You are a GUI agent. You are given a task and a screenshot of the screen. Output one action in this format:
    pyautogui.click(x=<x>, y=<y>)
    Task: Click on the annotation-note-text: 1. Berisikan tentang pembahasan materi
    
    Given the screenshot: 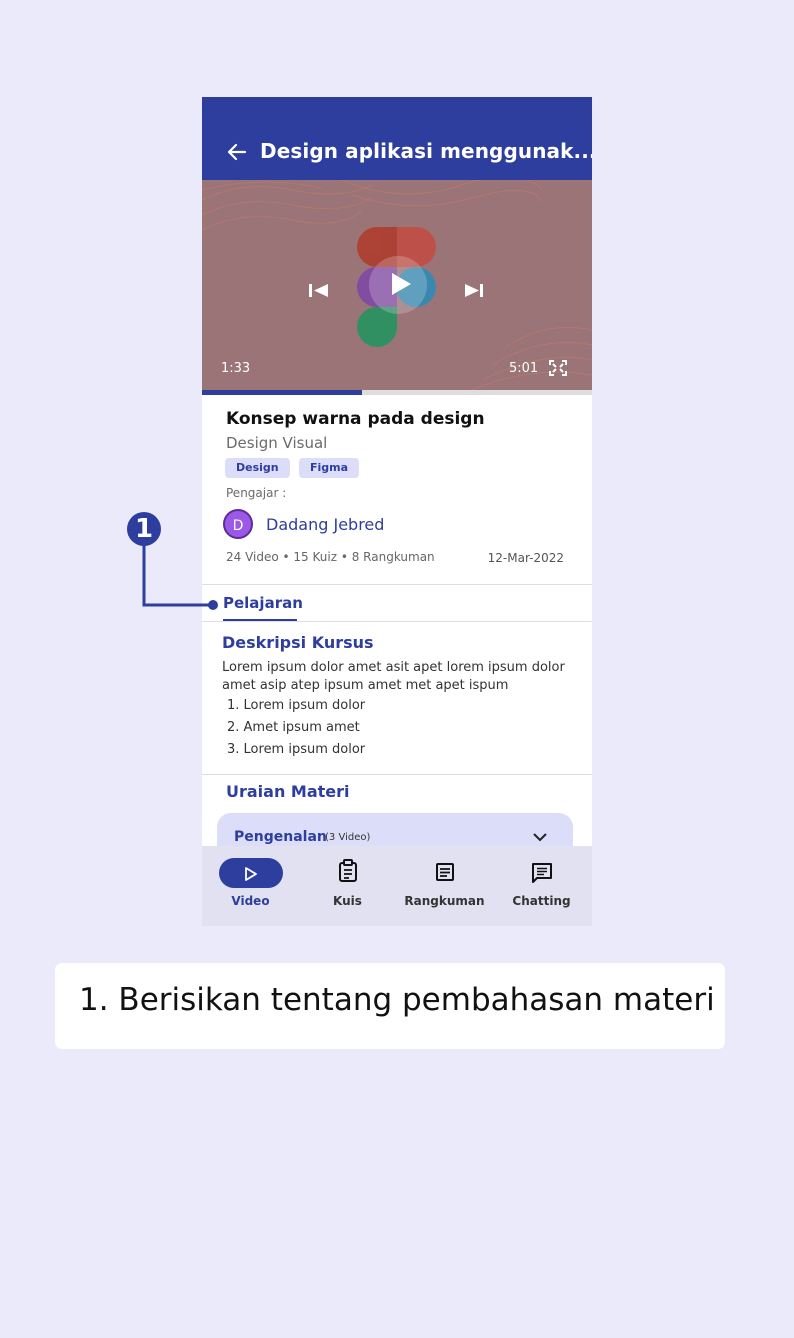 What is the action you would take?
    pyautogui.click(x=397, y=1000)
    